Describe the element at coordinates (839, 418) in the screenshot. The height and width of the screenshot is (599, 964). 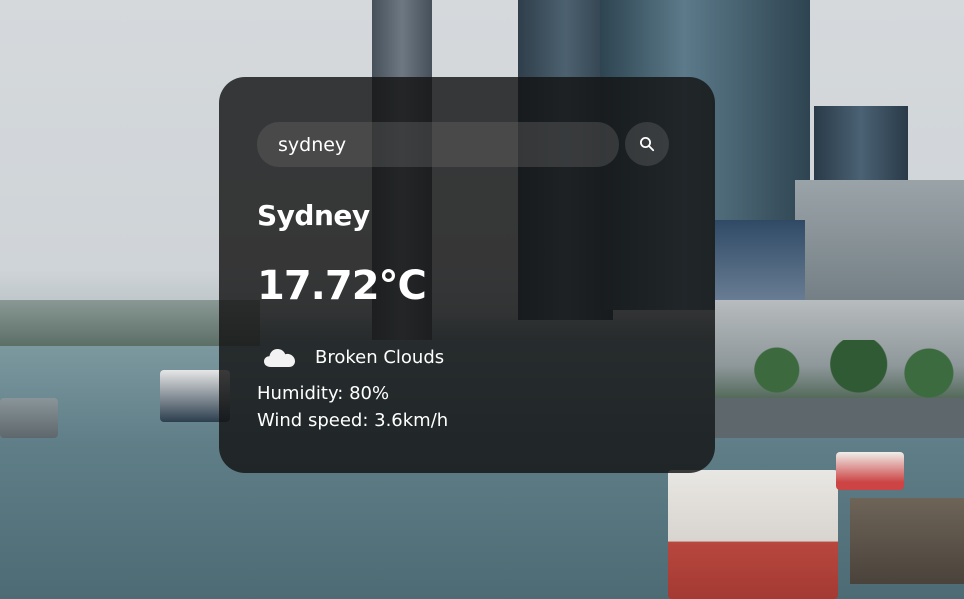
I see `wharf` at that location.